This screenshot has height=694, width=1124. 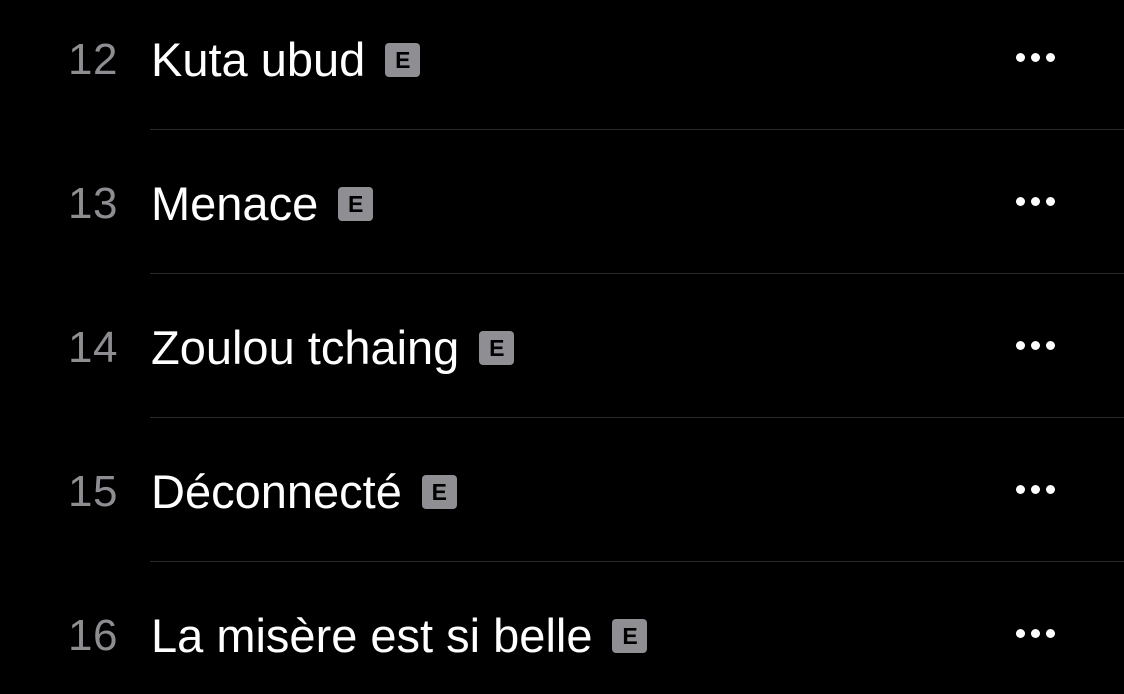 I want to click on track-number: 12, so click(x=93, y=59).